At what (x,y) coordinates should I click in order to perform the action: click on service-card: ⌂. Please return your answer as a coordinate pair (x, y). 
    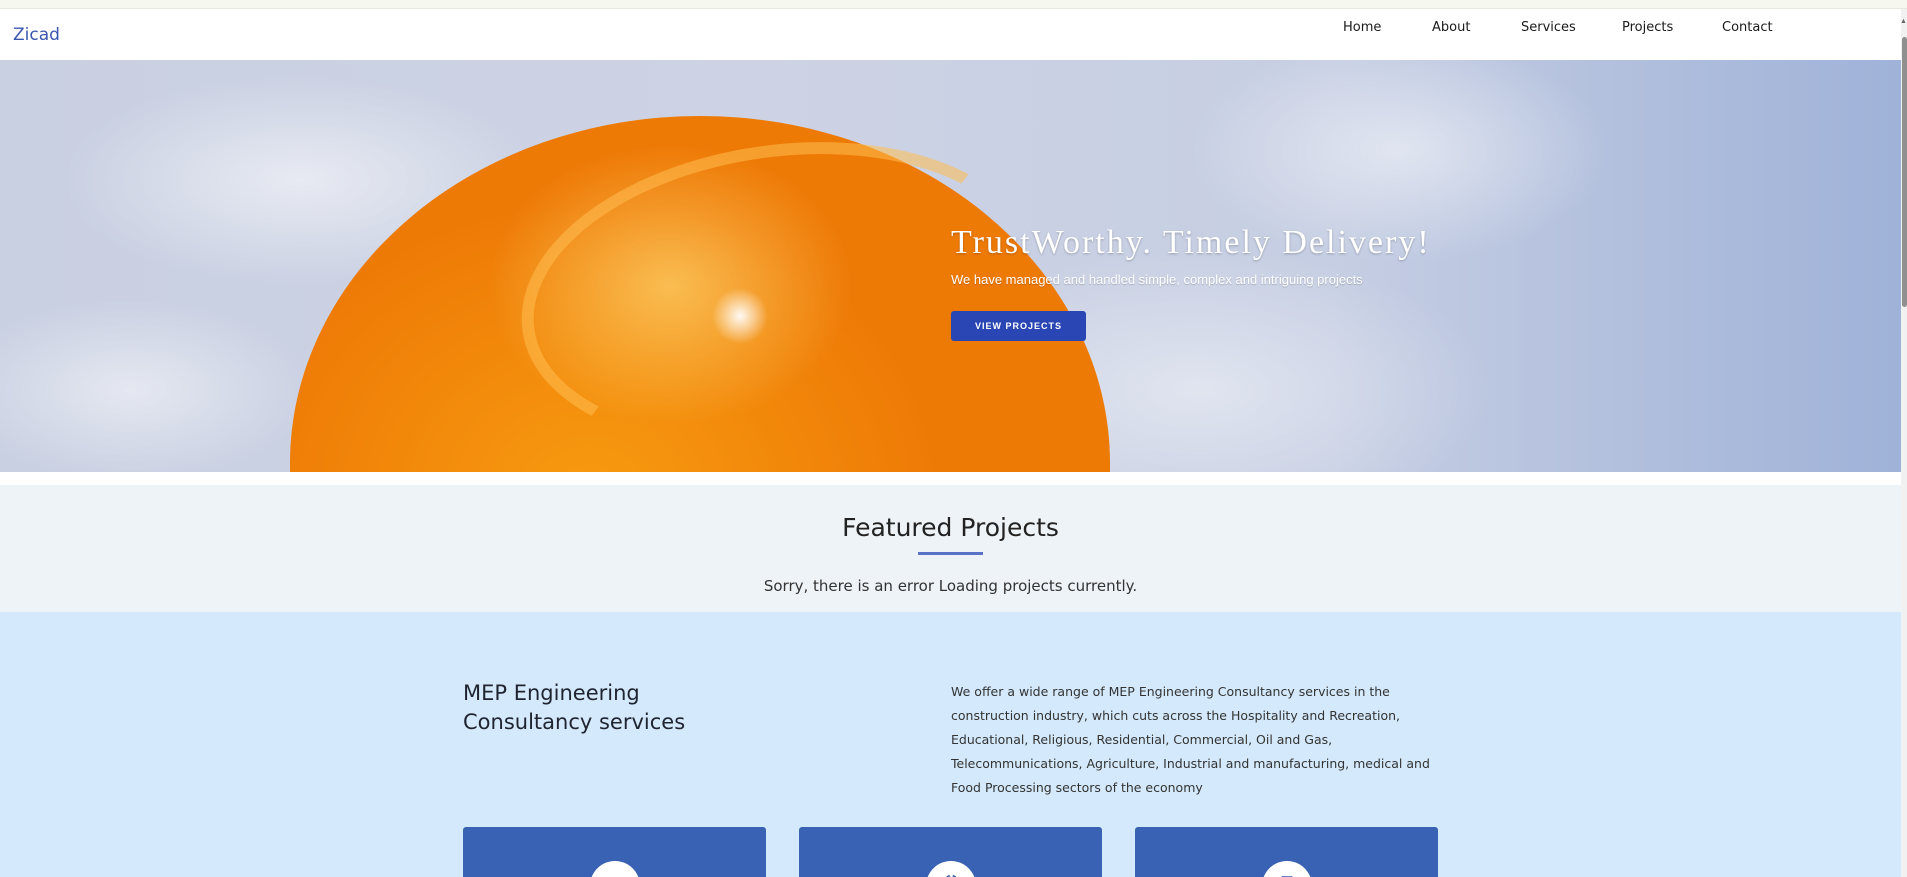
    Looking at the image, I should click on (614, 852).